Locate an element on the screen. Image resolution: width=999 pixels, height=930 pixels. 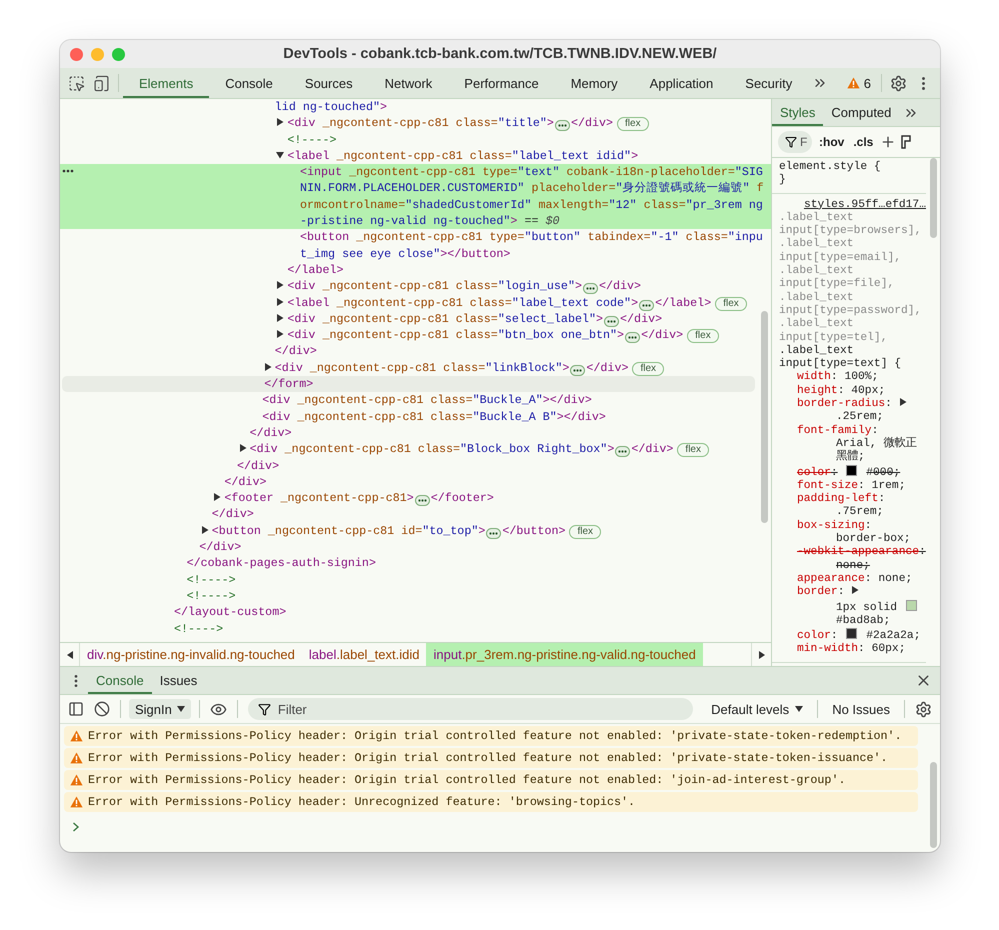
tree-row: </form> is located at coordinates (408, 384).